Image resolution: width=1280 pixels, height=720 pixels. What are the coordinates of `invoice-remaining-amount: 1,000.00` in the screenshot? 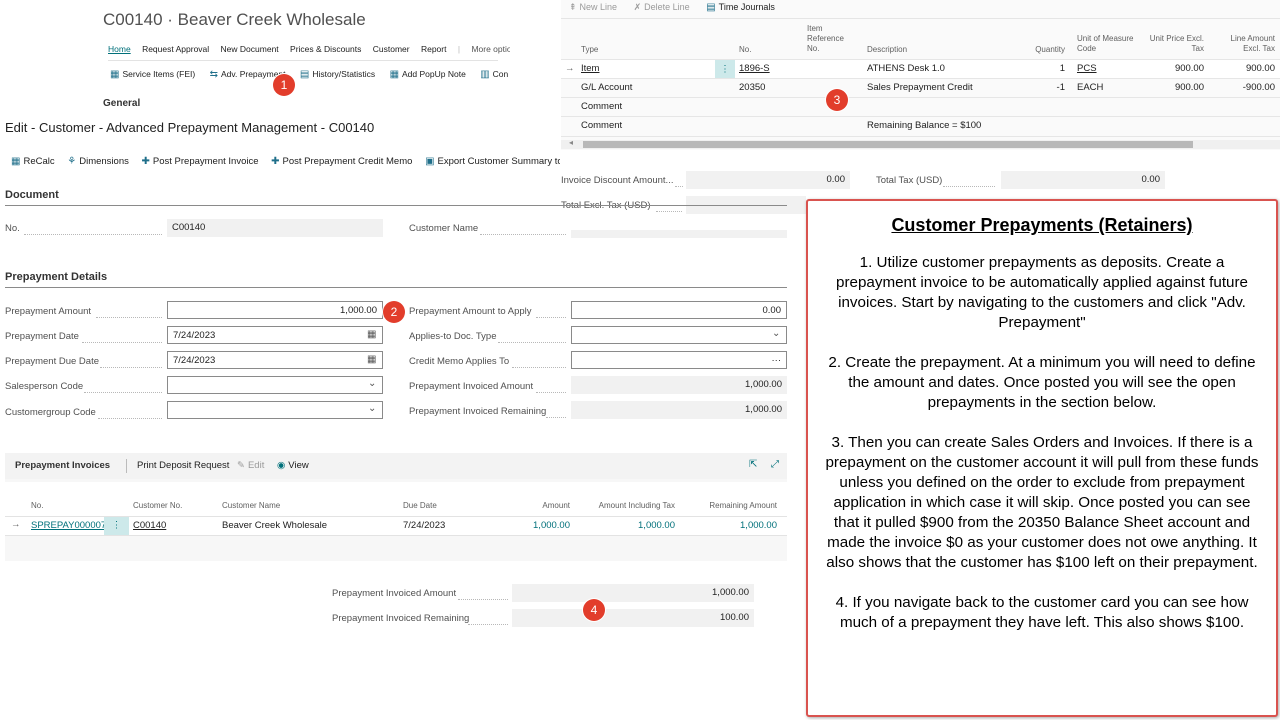 It's located at (727, 525).